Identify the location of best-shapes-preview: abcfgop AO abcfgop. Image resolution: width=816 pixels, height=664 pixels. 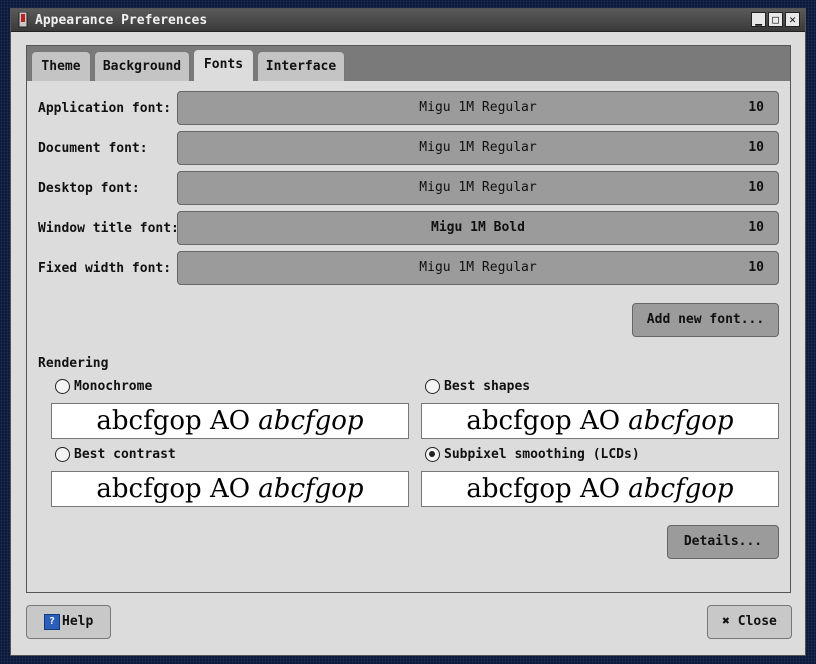
(600, 421).